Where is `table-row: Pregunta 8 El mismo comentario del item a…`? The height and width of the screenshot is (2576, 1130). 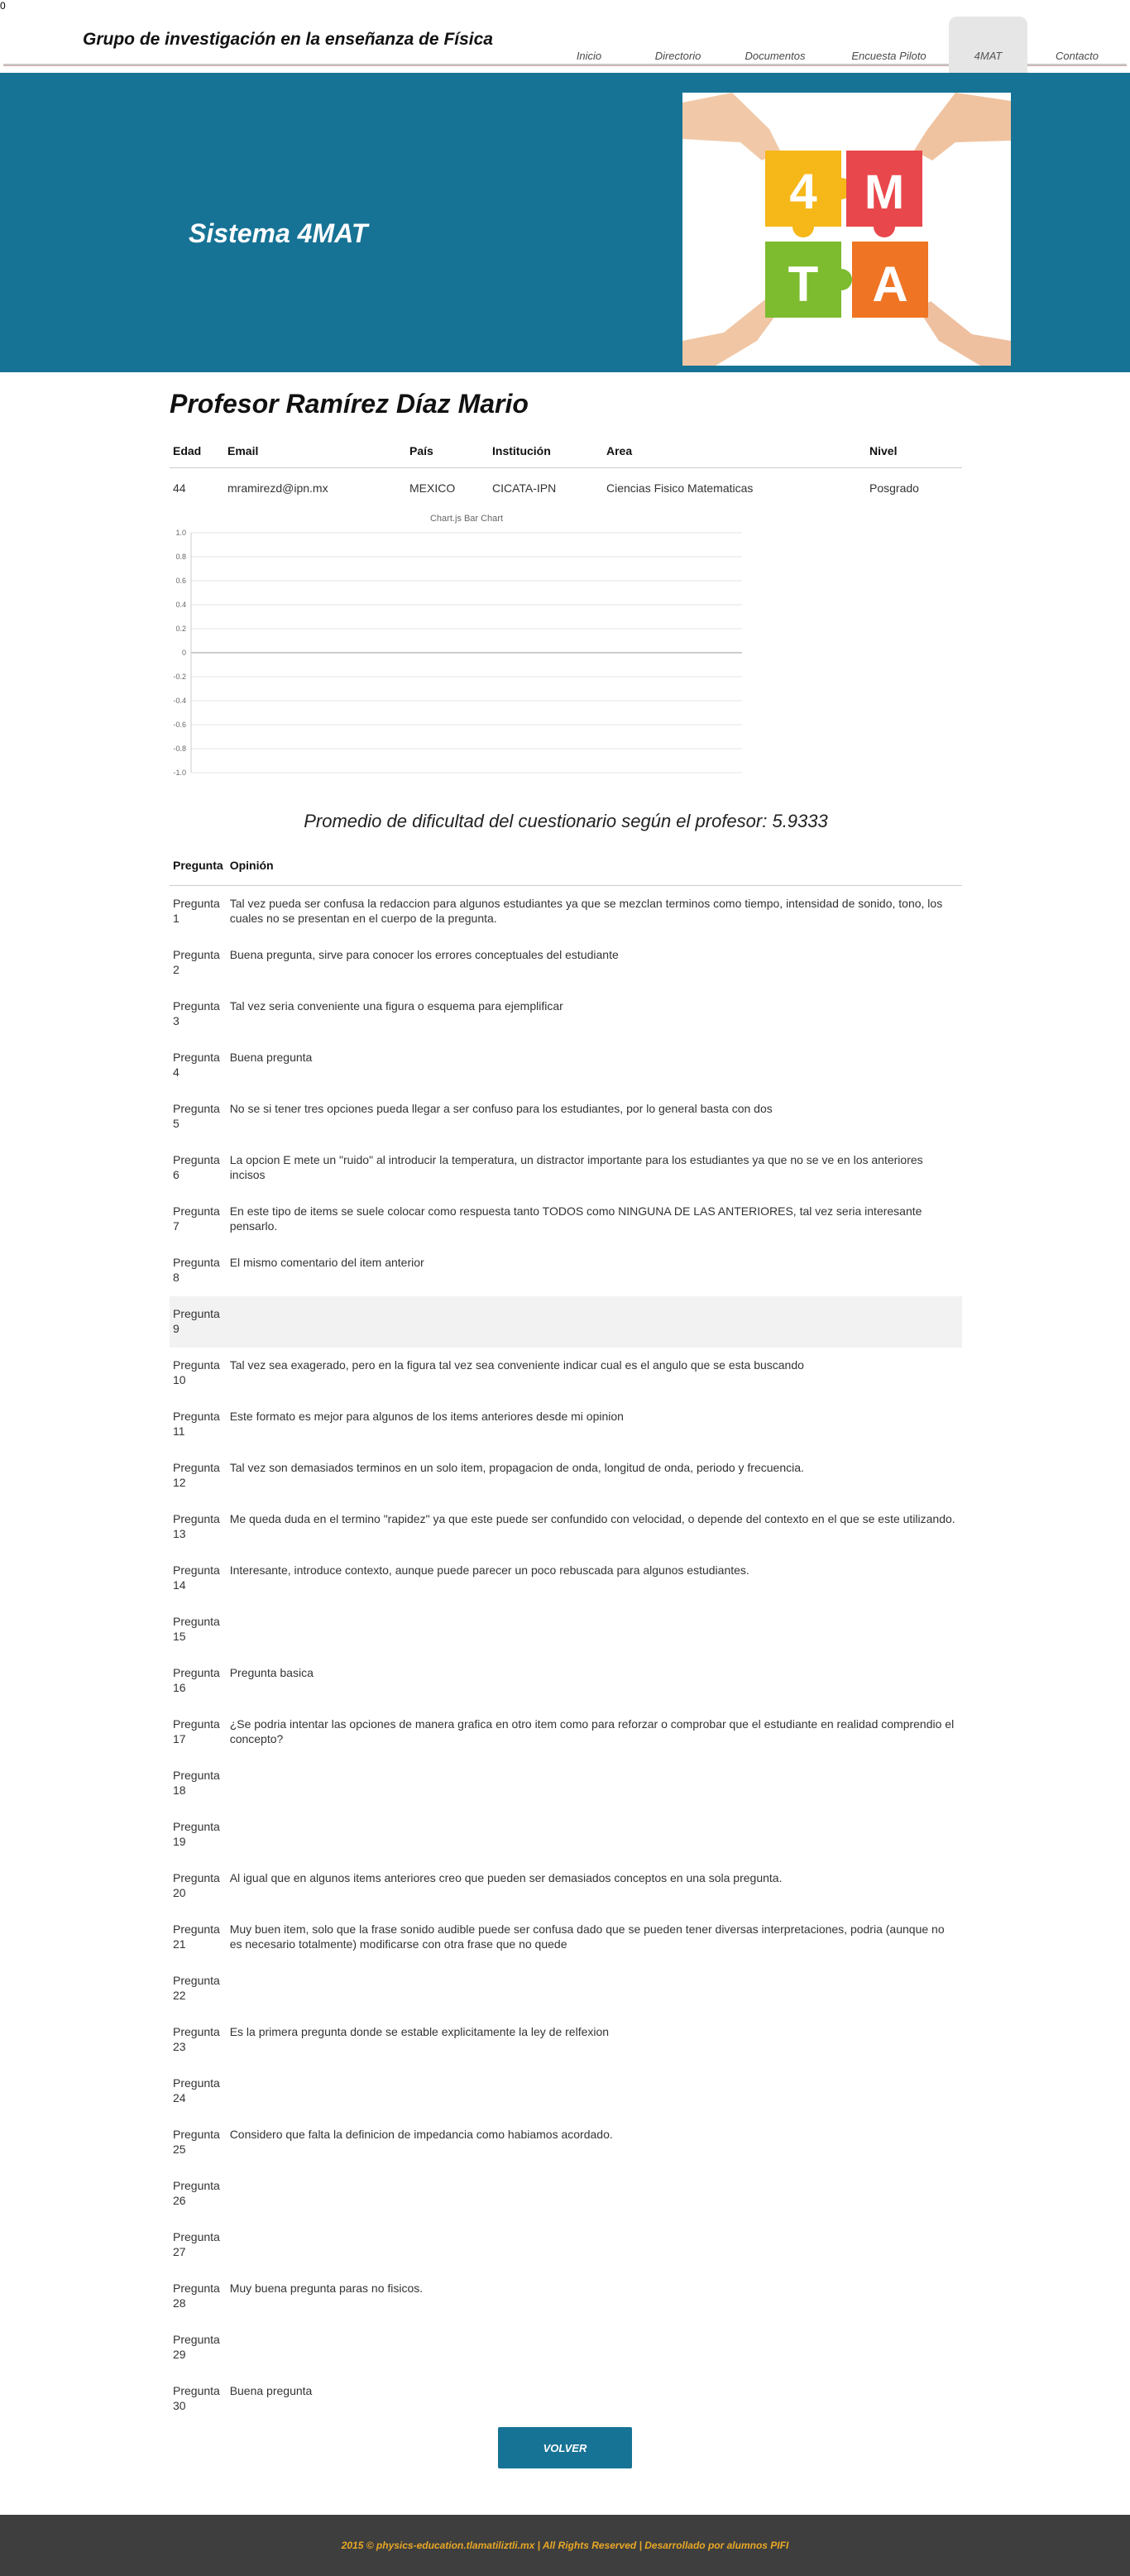
table-row: Pregunta 8 El mismo comentario del item a… is located at coordinates (566, 1271).